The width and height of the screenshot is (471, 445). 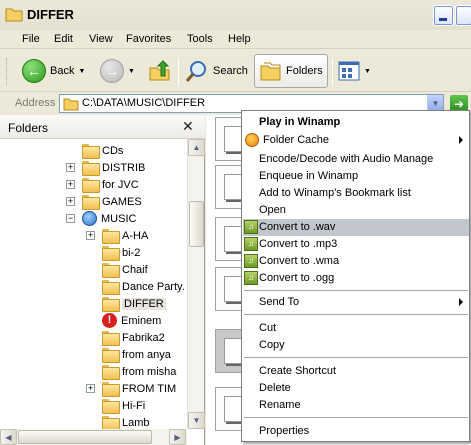 I want to click on menu-view: View, so click(x=101, y=39).